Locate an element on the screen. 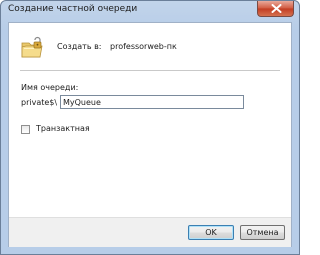 Image resolution: width=320 pixels, height=255 pixels. transactional-label: Транзактная is located at coordinates (63, 128).